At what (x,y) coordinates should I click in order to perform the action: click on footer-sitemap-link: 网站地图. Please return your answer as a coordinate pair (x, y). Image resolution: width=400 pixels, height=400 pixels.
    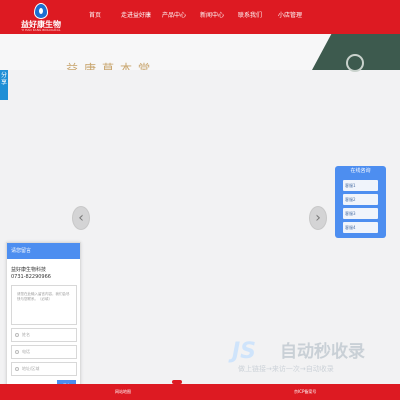
    Looking at the image, I should click on (123, 392).